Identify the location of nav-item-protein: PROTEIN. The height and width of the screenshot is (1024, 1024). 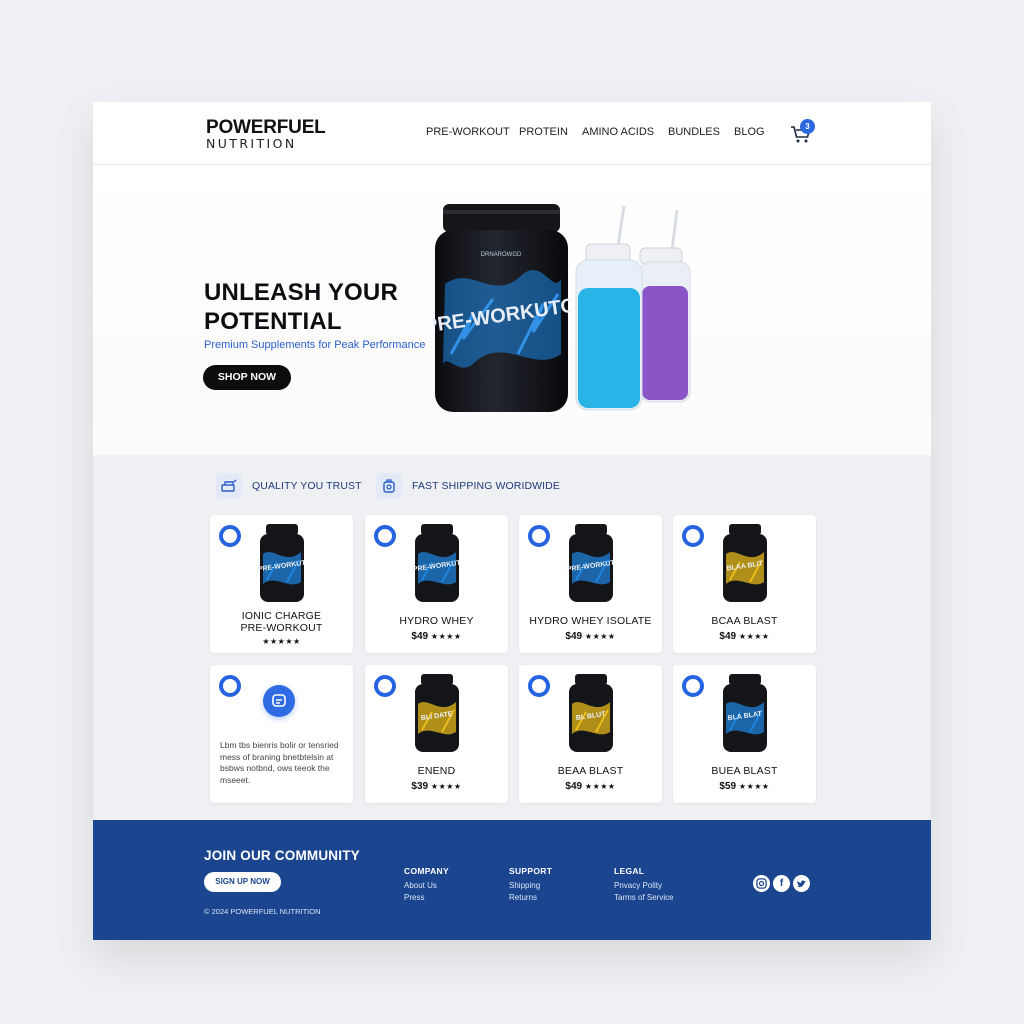
(543, 132).